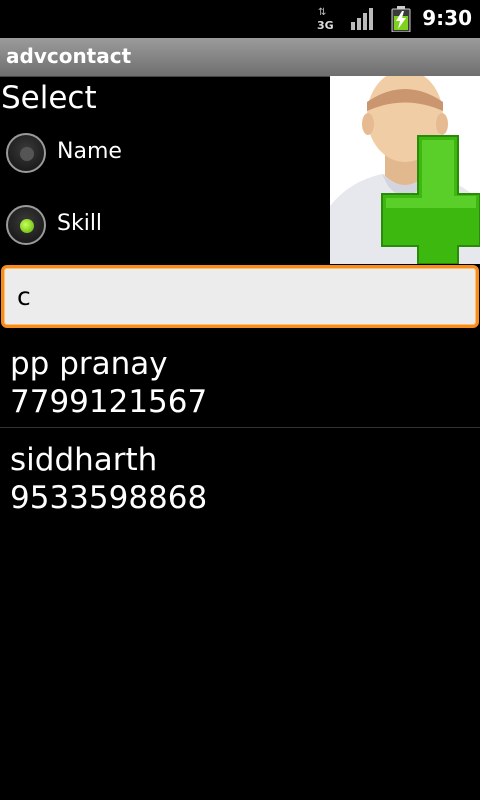 The height and width of the screenshot is (800, 480). What do you see at coordinates (26, 225) in the screenshot?
I see `radio-button-skill` at bounding box center [26, 225].